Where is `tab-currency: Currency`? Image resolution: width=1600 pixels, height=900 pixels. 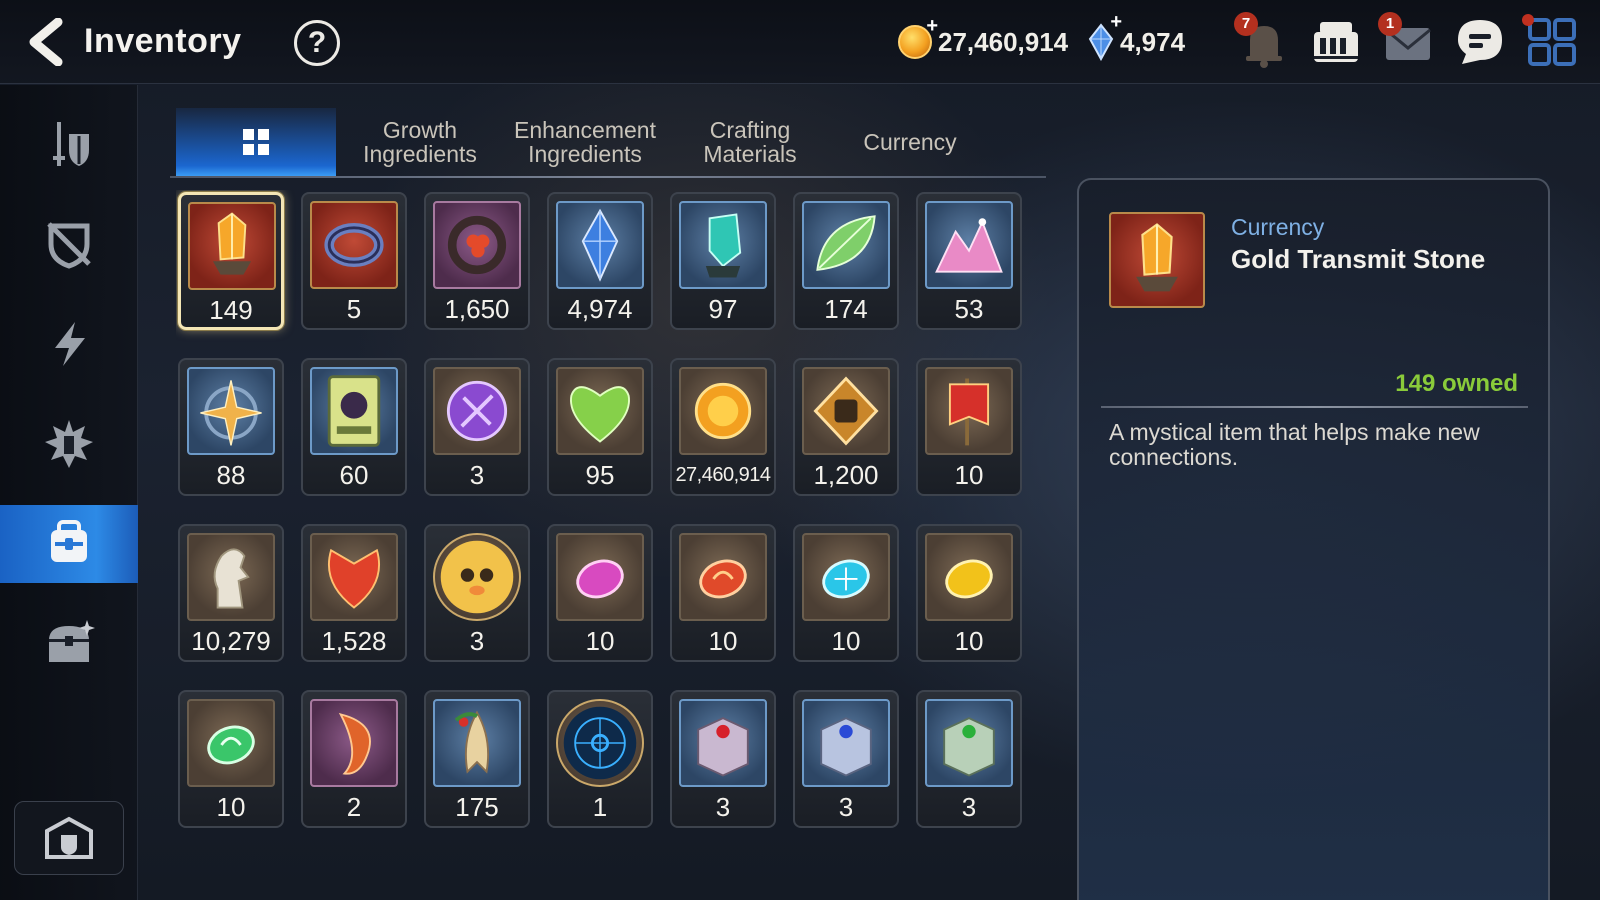
tab-currency: Currency is located at coordinates (910, 142).